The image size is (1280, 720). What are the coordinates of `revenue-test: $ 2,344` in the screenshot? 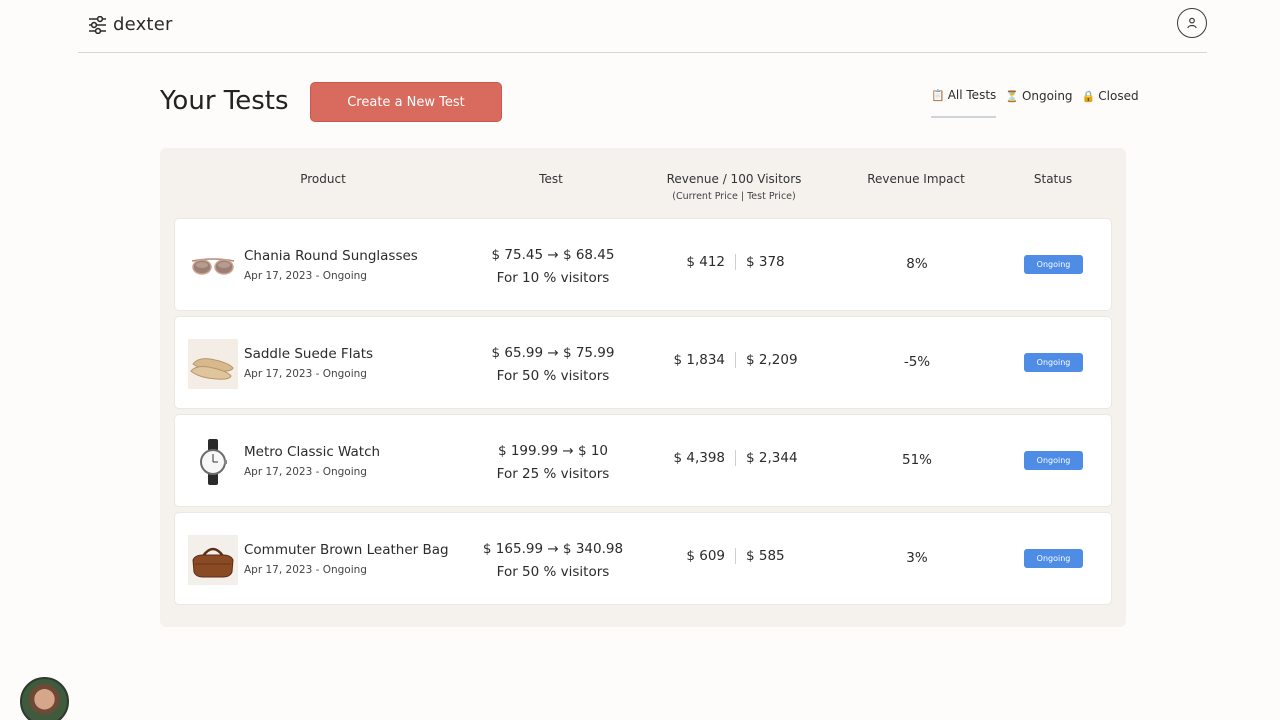 It's located at (772, 458).